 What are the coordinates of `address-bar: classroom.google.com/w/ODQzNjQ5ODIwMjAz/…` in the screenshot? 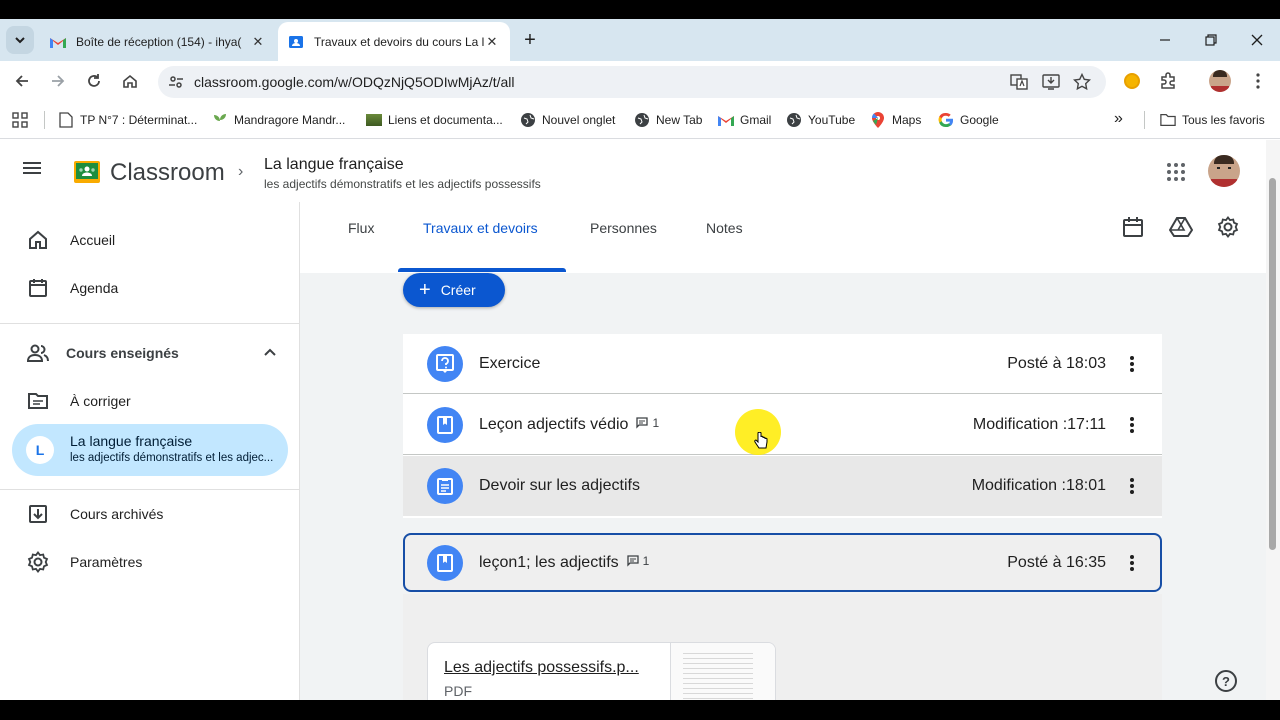 It's located at (632, 82).